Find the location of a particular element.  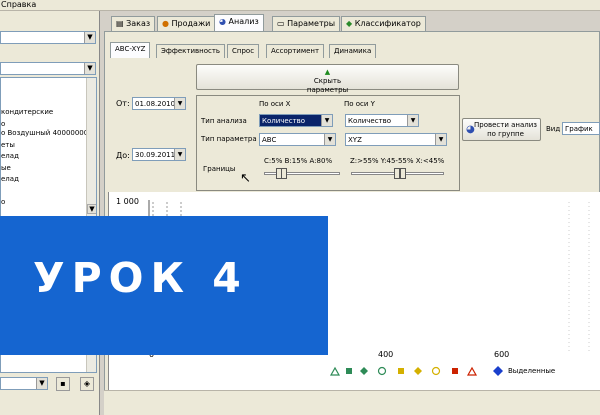

legend-markers is located at coordinates (416, 371).